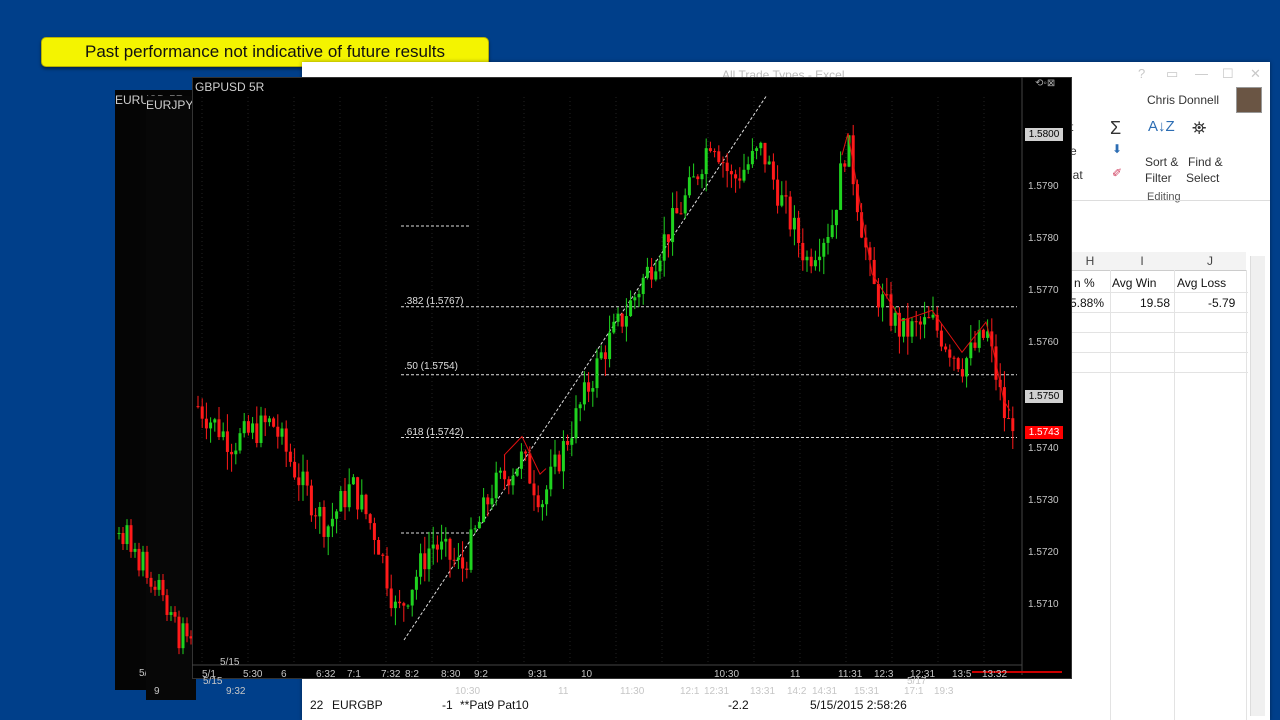  What do you see at coordinates (1257, 486) in the screenshot?
I see `vertical-scrollbar` at bounding box center [1257, 486].